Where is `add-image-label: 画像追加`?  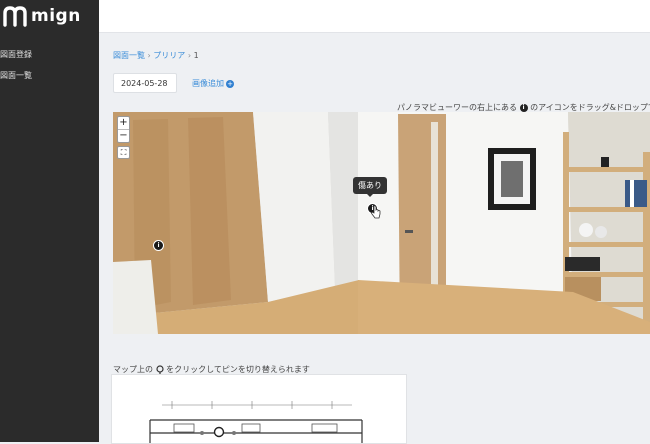
add-image-label: 画像追加 is located at coordinates (208, 83).